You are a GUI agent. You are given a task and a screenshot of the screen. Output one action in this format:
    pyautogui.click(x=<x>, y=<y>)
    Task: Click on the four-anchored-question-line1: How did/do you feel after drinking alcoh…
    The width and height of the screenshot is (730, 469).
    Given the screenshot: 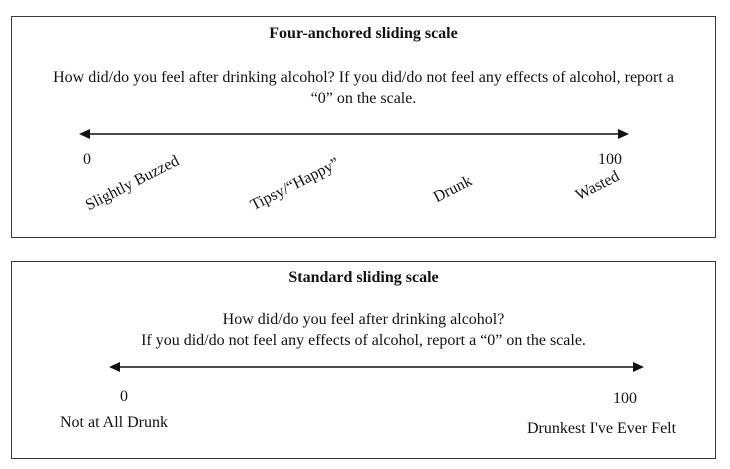 What is the action you would take?
    pyautogui.click(x=363, y=77)
    